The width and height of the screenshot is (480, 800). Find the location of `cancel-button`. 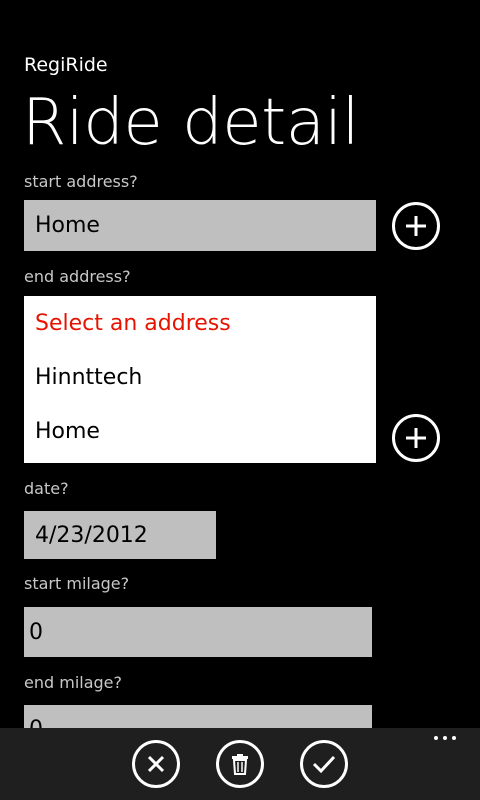

cancel-button is located at coordinates (156, 764).